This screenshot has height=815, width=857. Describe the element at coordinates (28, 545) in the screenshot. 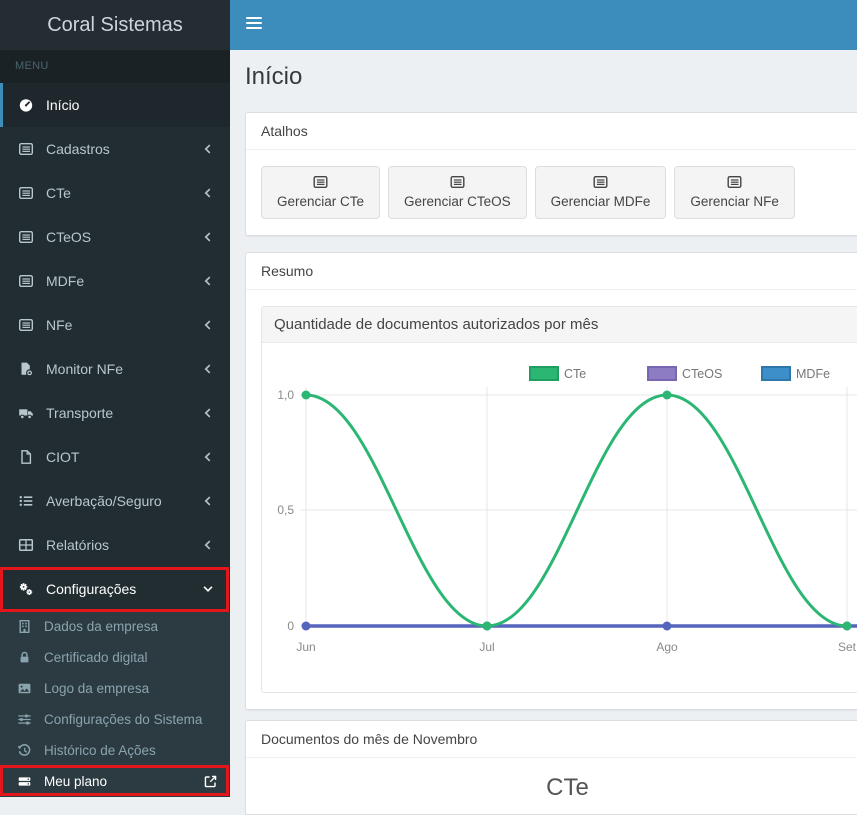

I see `table-icon` at that location.